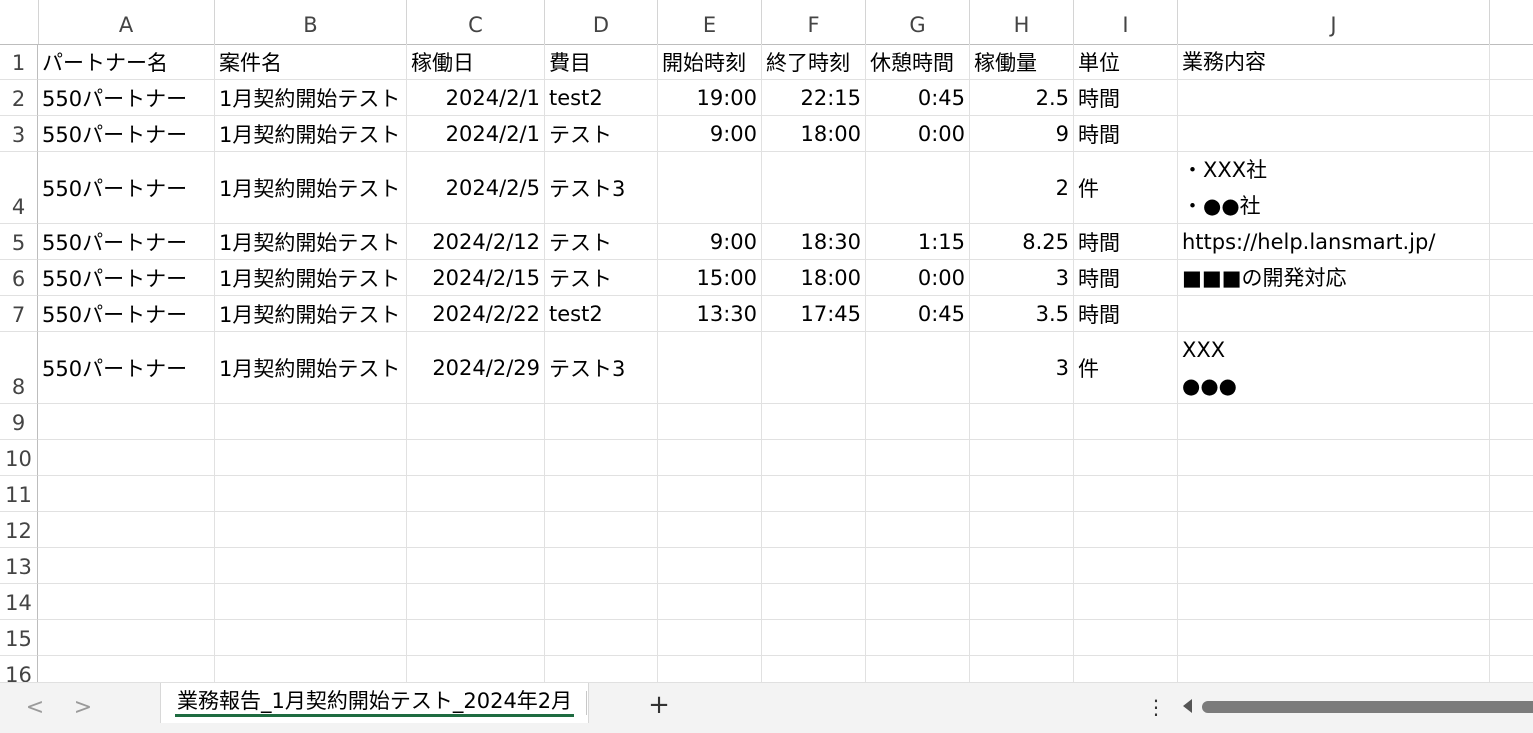 Image resolution: width=1533 pixels, height=733 pixels. I want to click on cell-e13, so click(710, 566).